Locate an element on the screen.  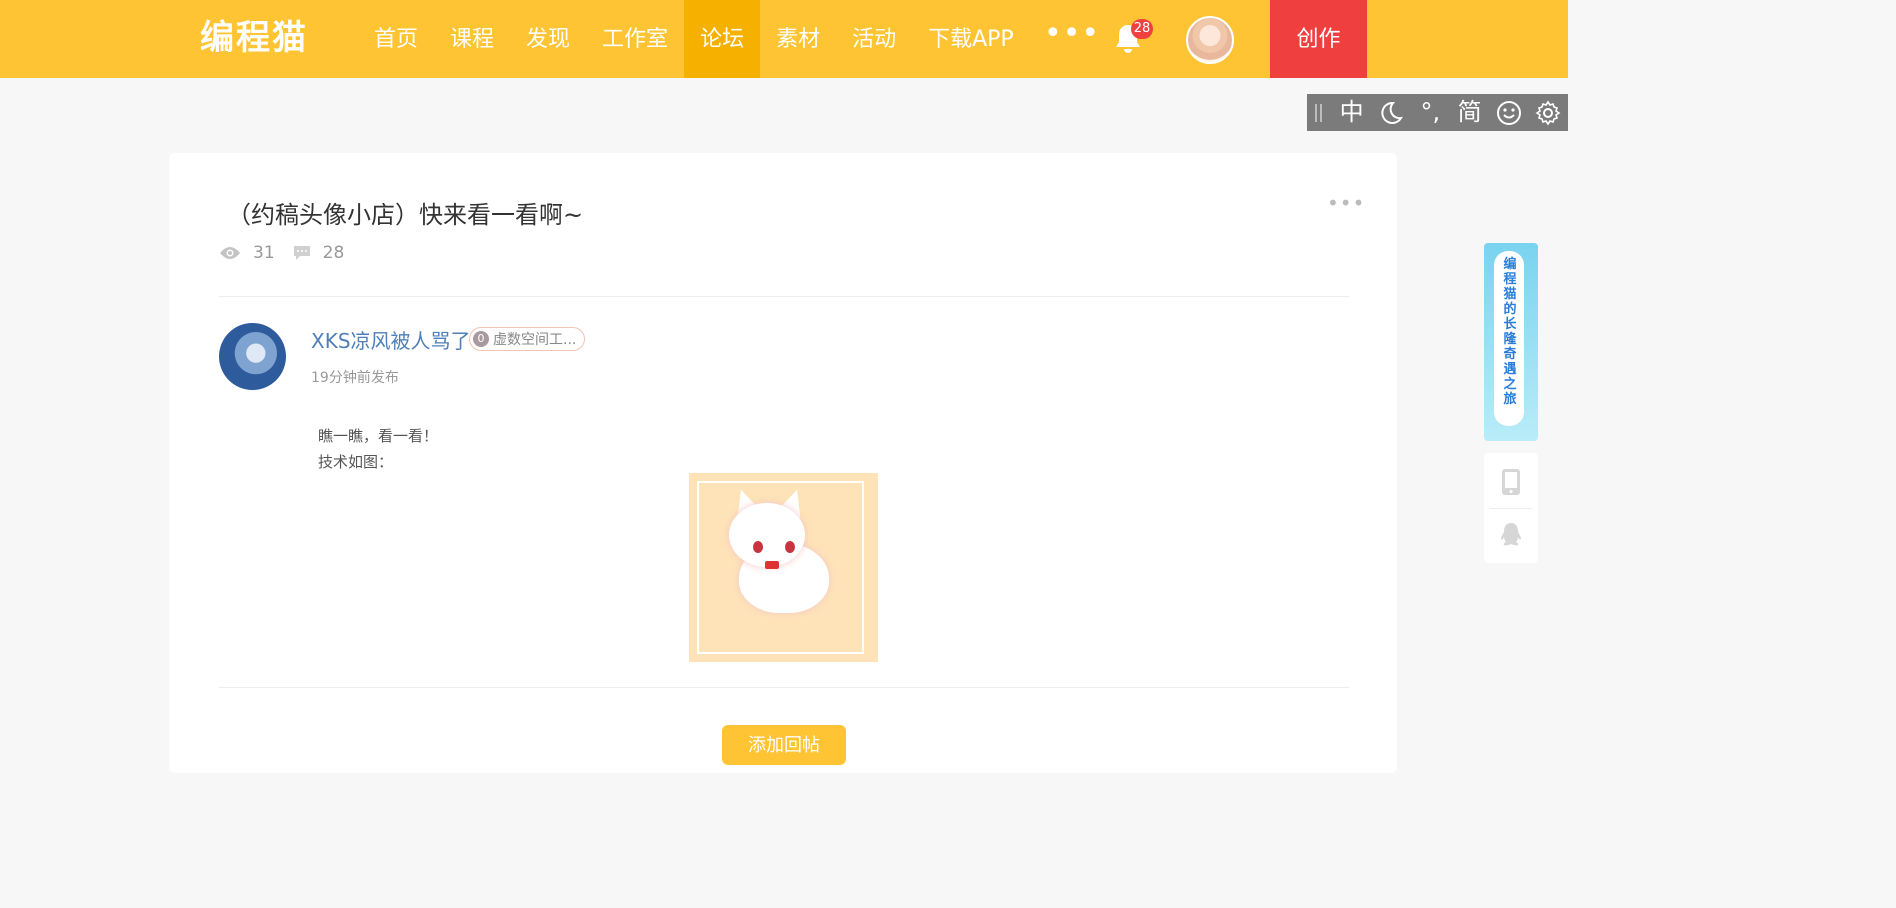
site-logo: 编程猫 is located at coordinates (254, 38).